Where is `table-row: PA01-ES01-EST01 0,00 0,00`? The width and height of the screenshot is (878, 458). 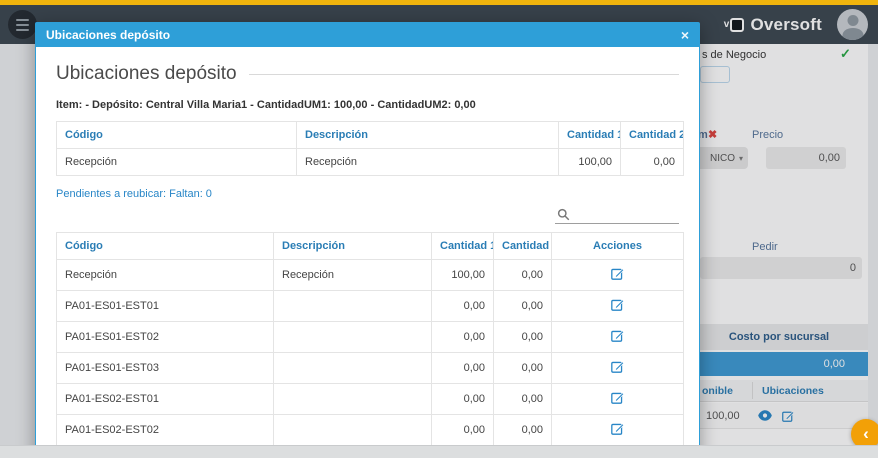
table-row: PA01-ES01-EST01 0,00 0,00 is located at coordinates (370, 306).